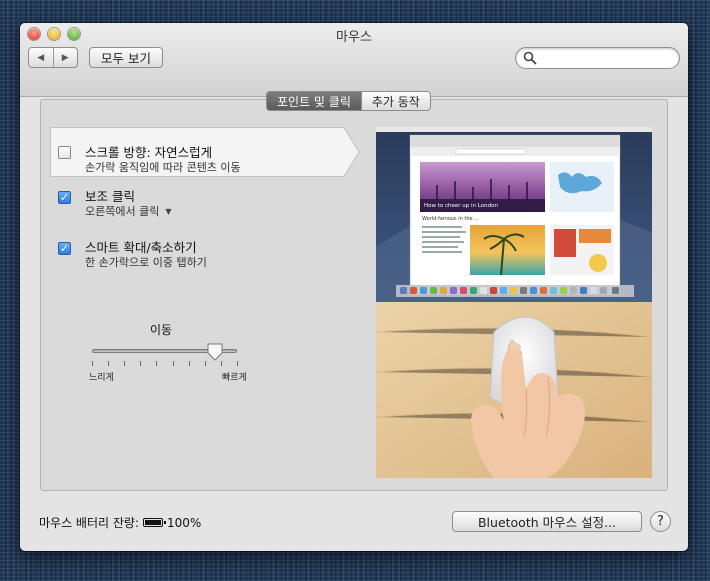 The width and height of the screenshot is (710, 581). I want to click on option-description: 손가락 움직임에 따라 콘텐츠 이동, so click(163, 167).